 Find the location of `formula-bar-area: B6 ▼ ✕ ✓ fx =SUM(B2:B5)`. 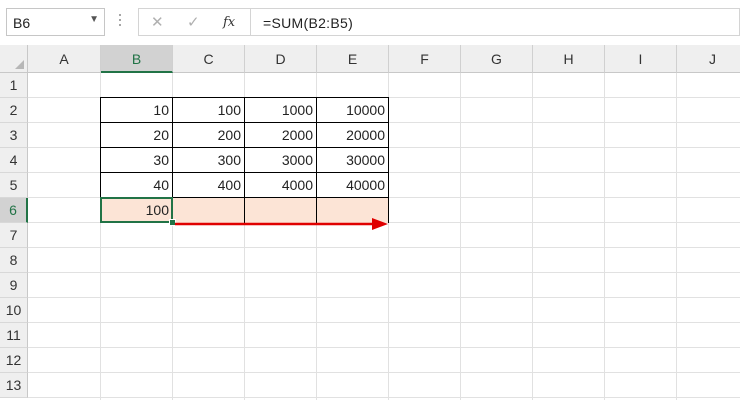

formula-bar-area: B6 ▼ ✕ ✓ fx =SUM(B2:B5) is located at coordinates (370, 22).